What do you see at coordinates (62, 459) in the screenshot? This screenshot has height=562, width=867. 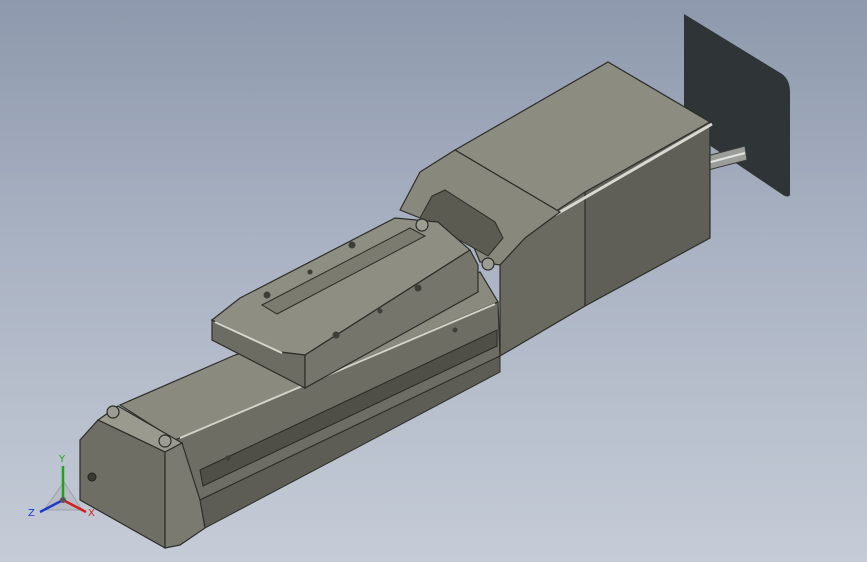 I see `triad-y-label: Y` at bounding box center [62, 459].